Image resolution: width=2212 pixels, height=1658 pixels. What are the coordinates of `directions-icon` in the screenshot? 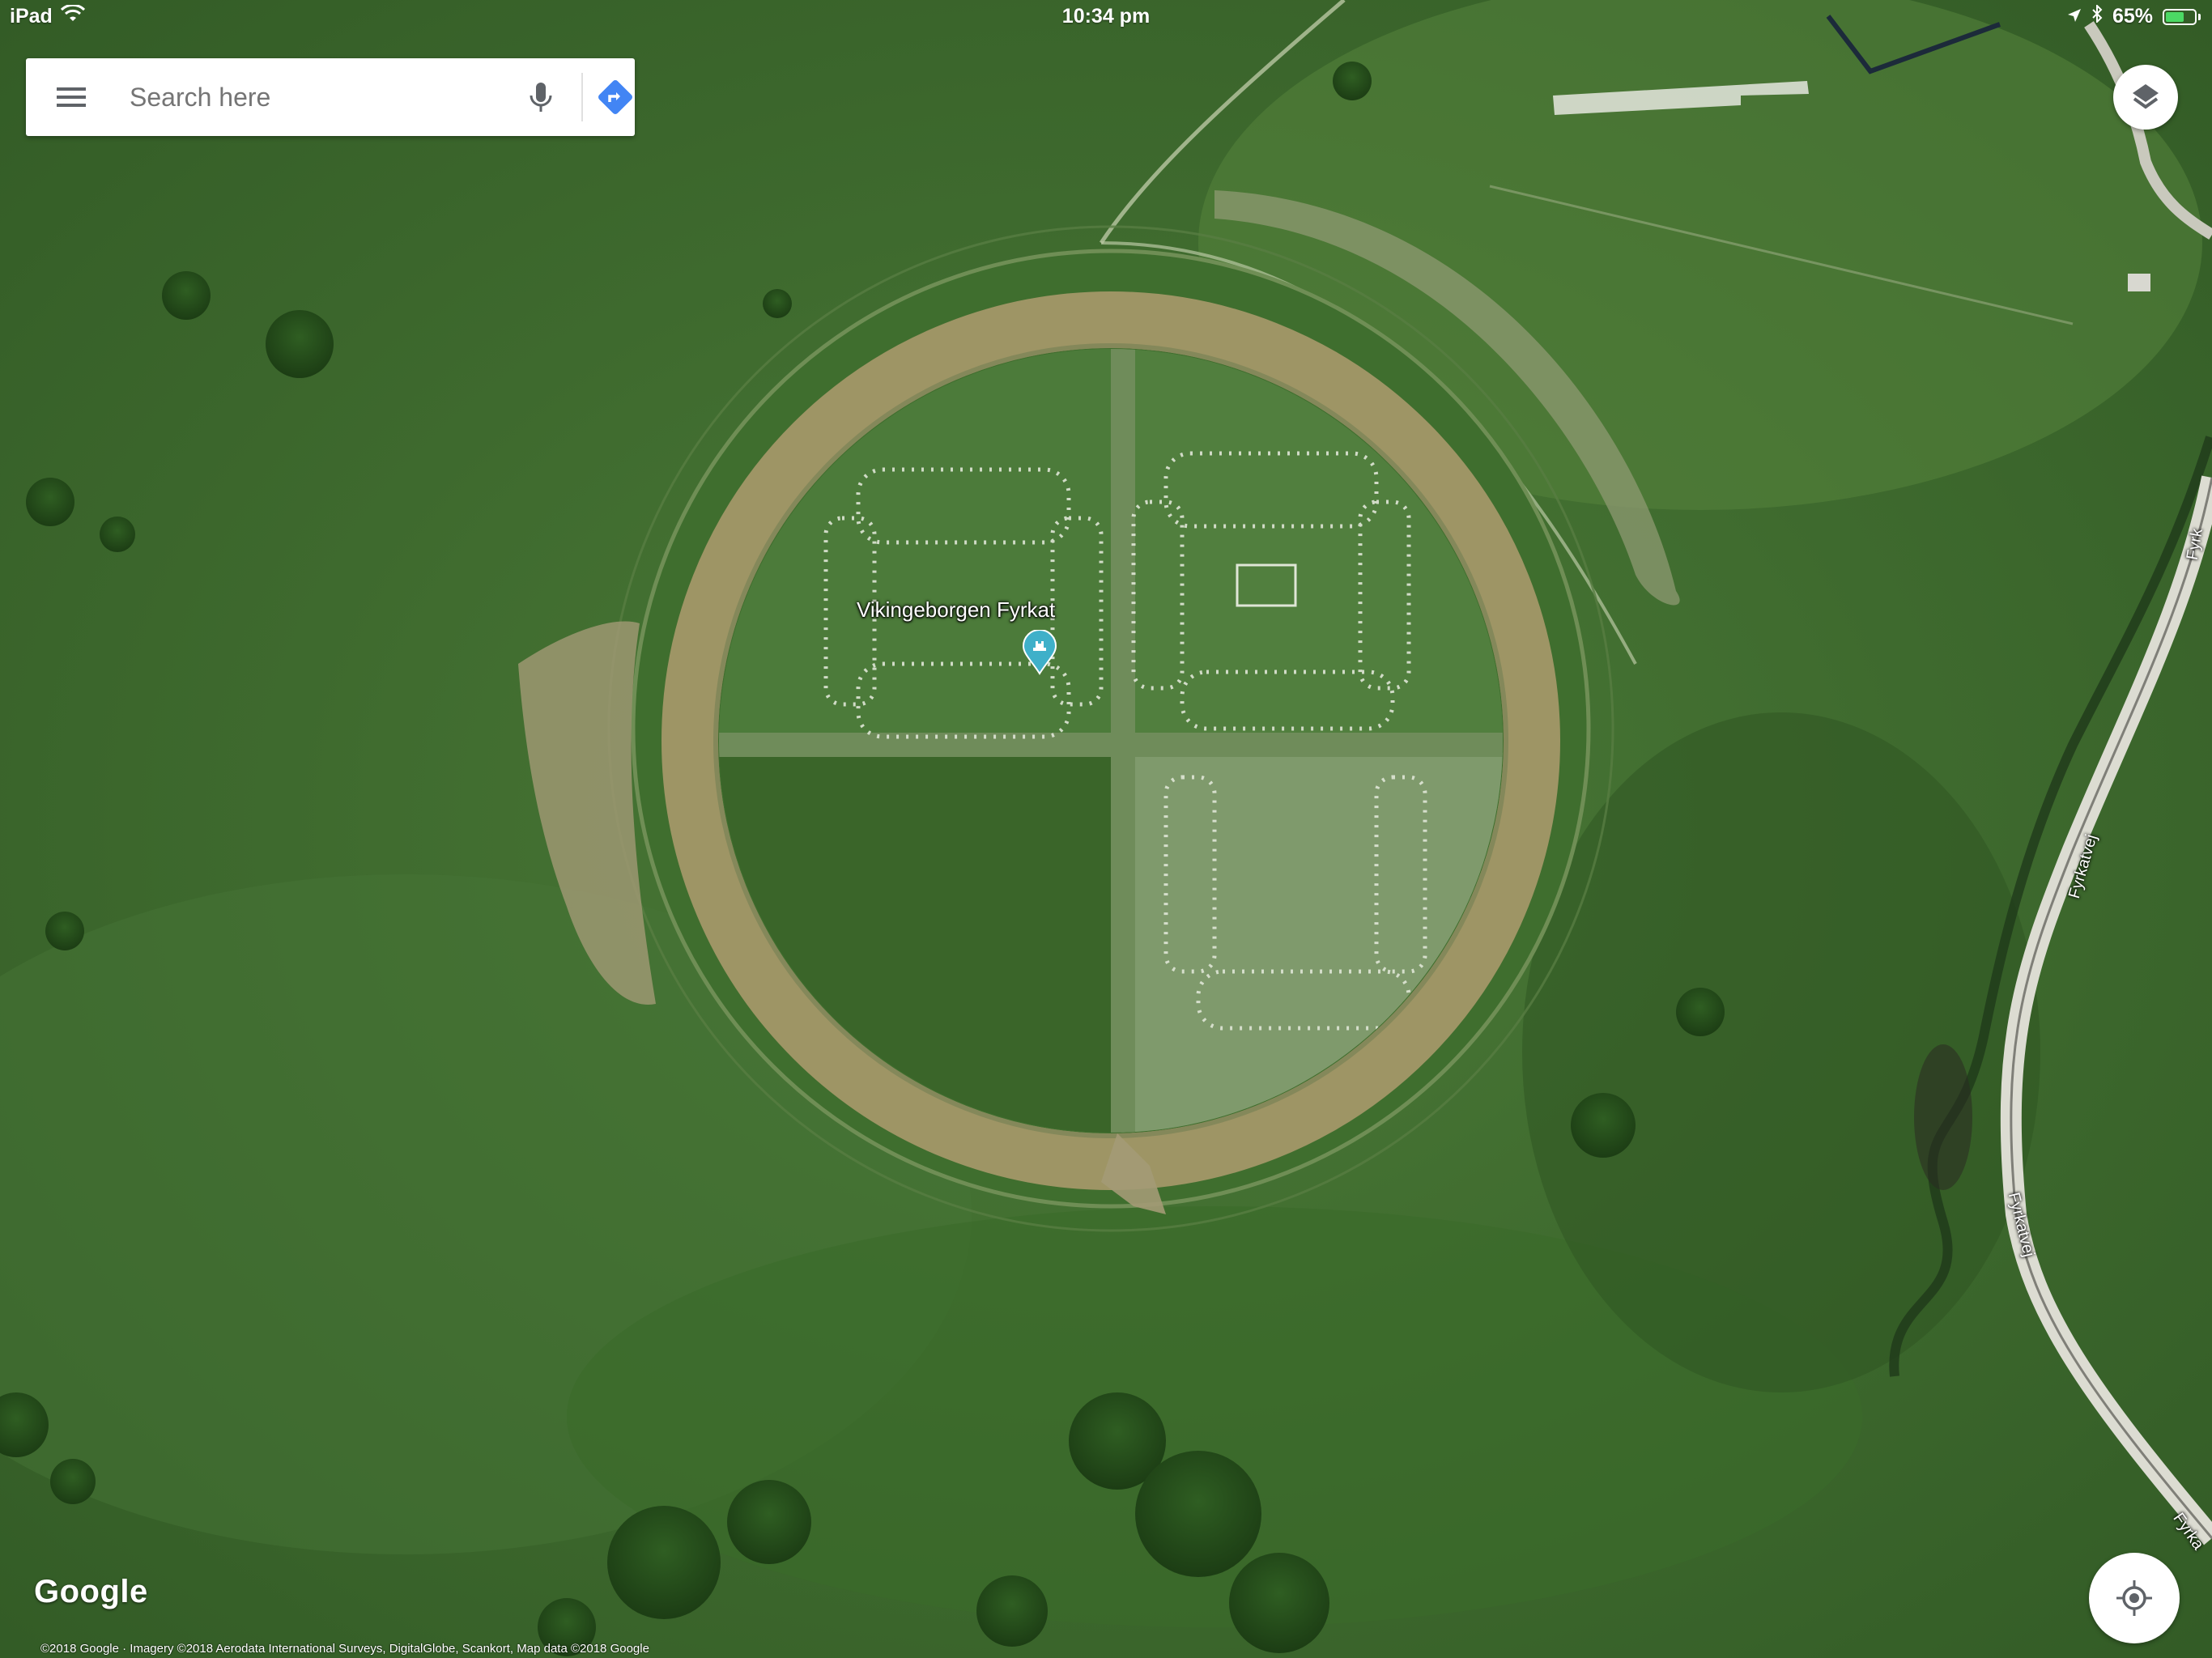 It's located at (615, 97).